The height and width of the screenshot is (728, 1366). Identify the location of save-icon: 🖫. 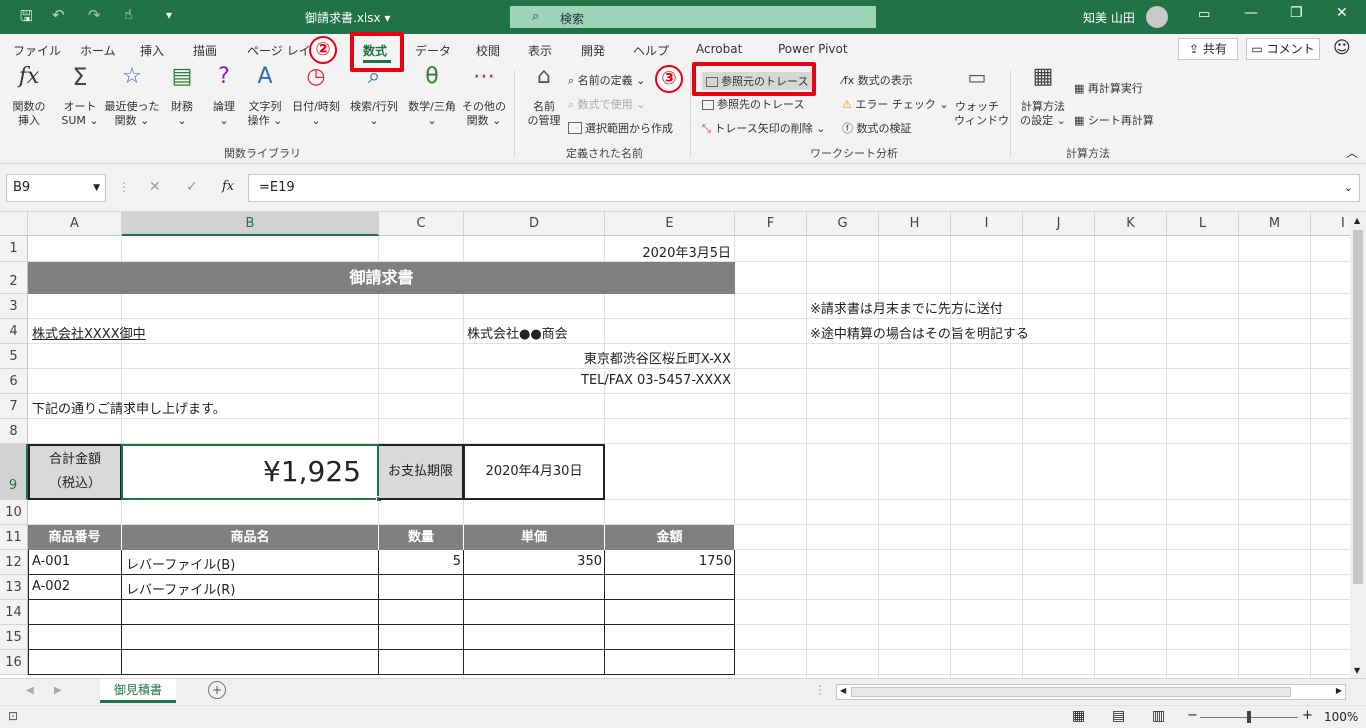
(26, 18).